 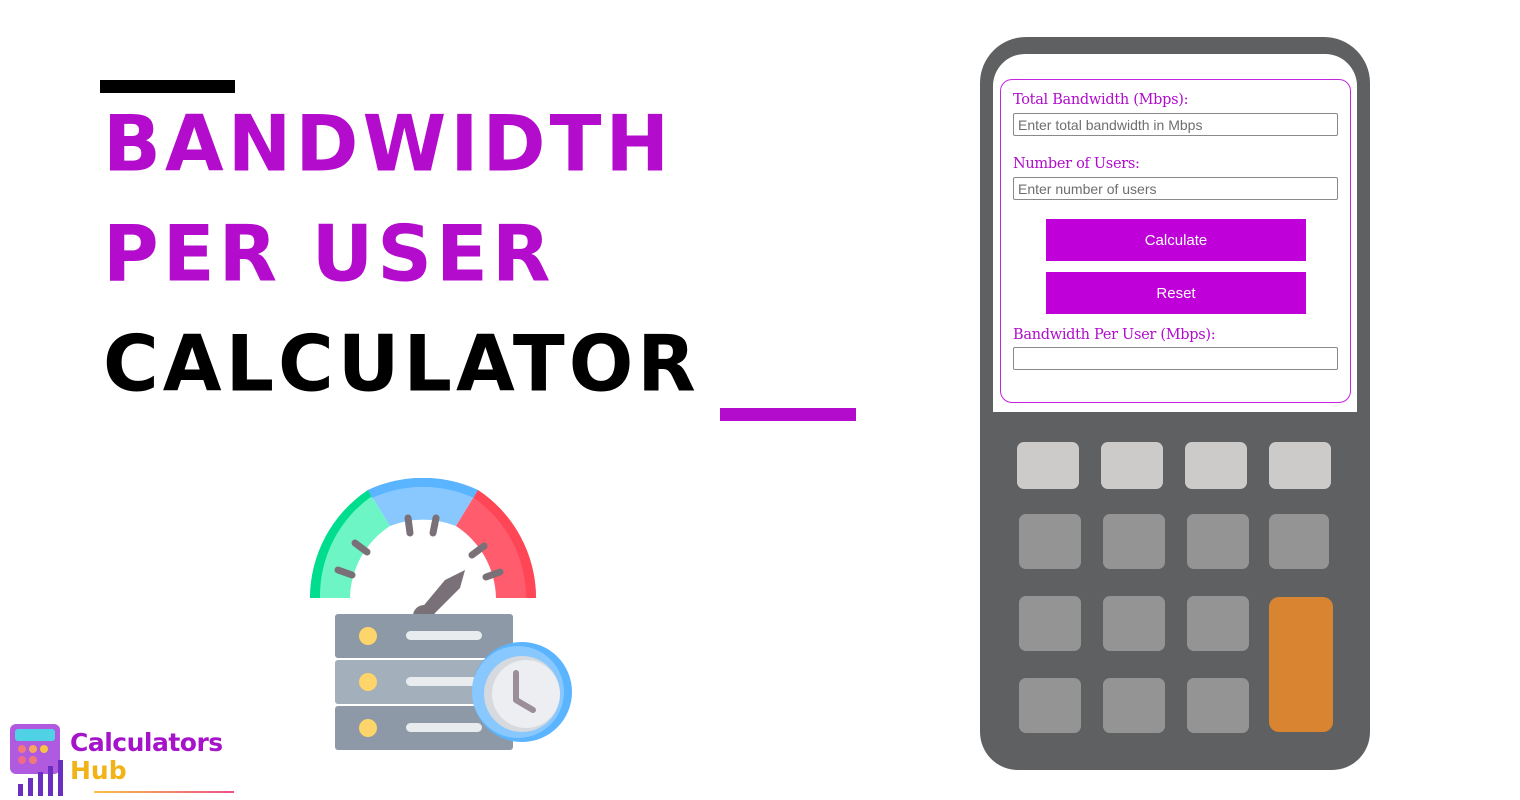 I want to click on number-of-users-input, so click(x=1175, y=188).